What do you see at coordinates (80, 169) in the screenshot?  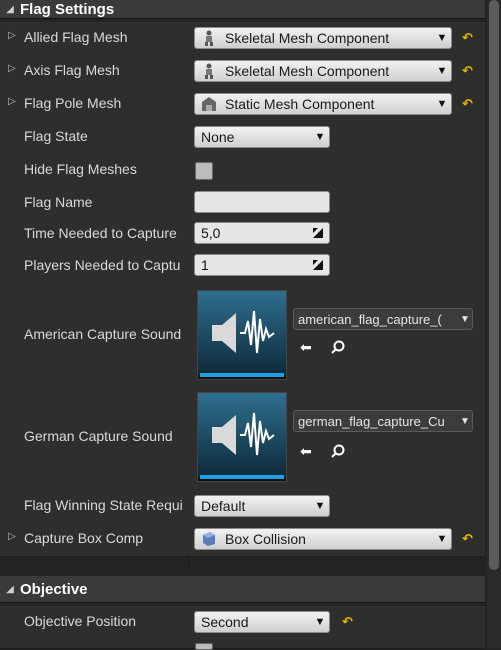 I see `property-label: Hide Flag Meshes` at bounding box center [80, 169].